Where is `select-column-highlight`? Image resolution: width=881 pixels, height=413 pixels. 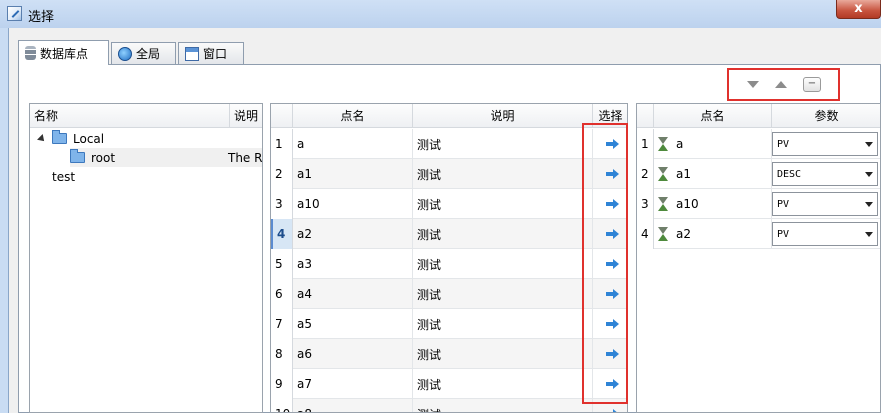 select-column-highlight is located at coordinates (605, 263).